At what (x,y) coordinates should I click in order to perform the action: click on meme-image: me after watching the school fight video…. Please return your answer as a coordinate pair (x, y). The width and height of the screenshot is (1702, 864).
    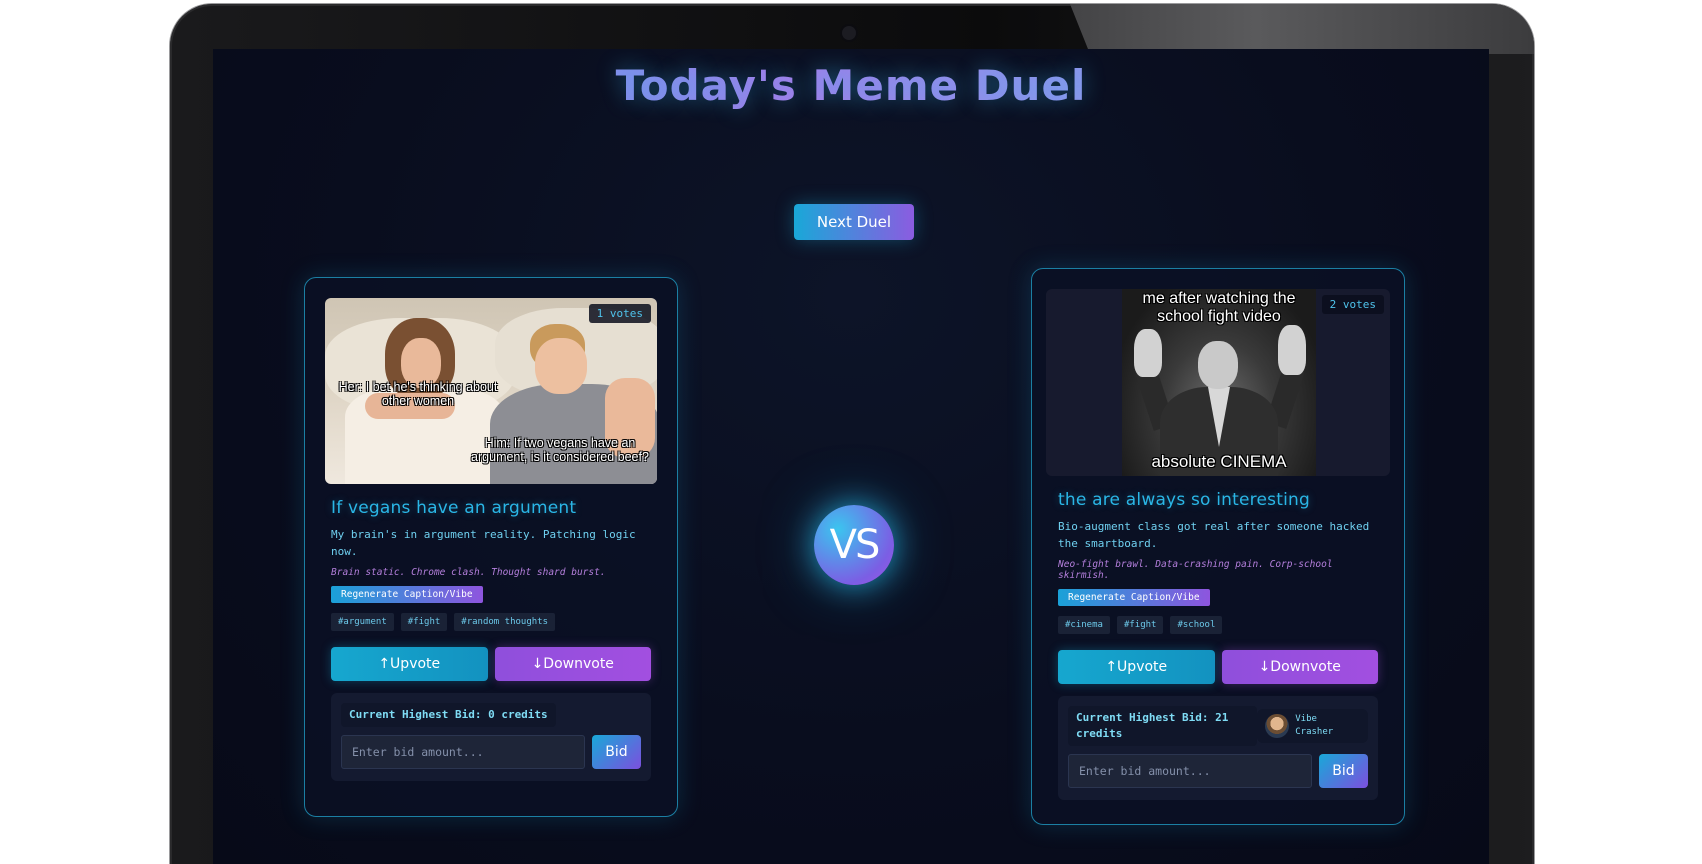
    Looking at the image, I should click on (1218, 382).